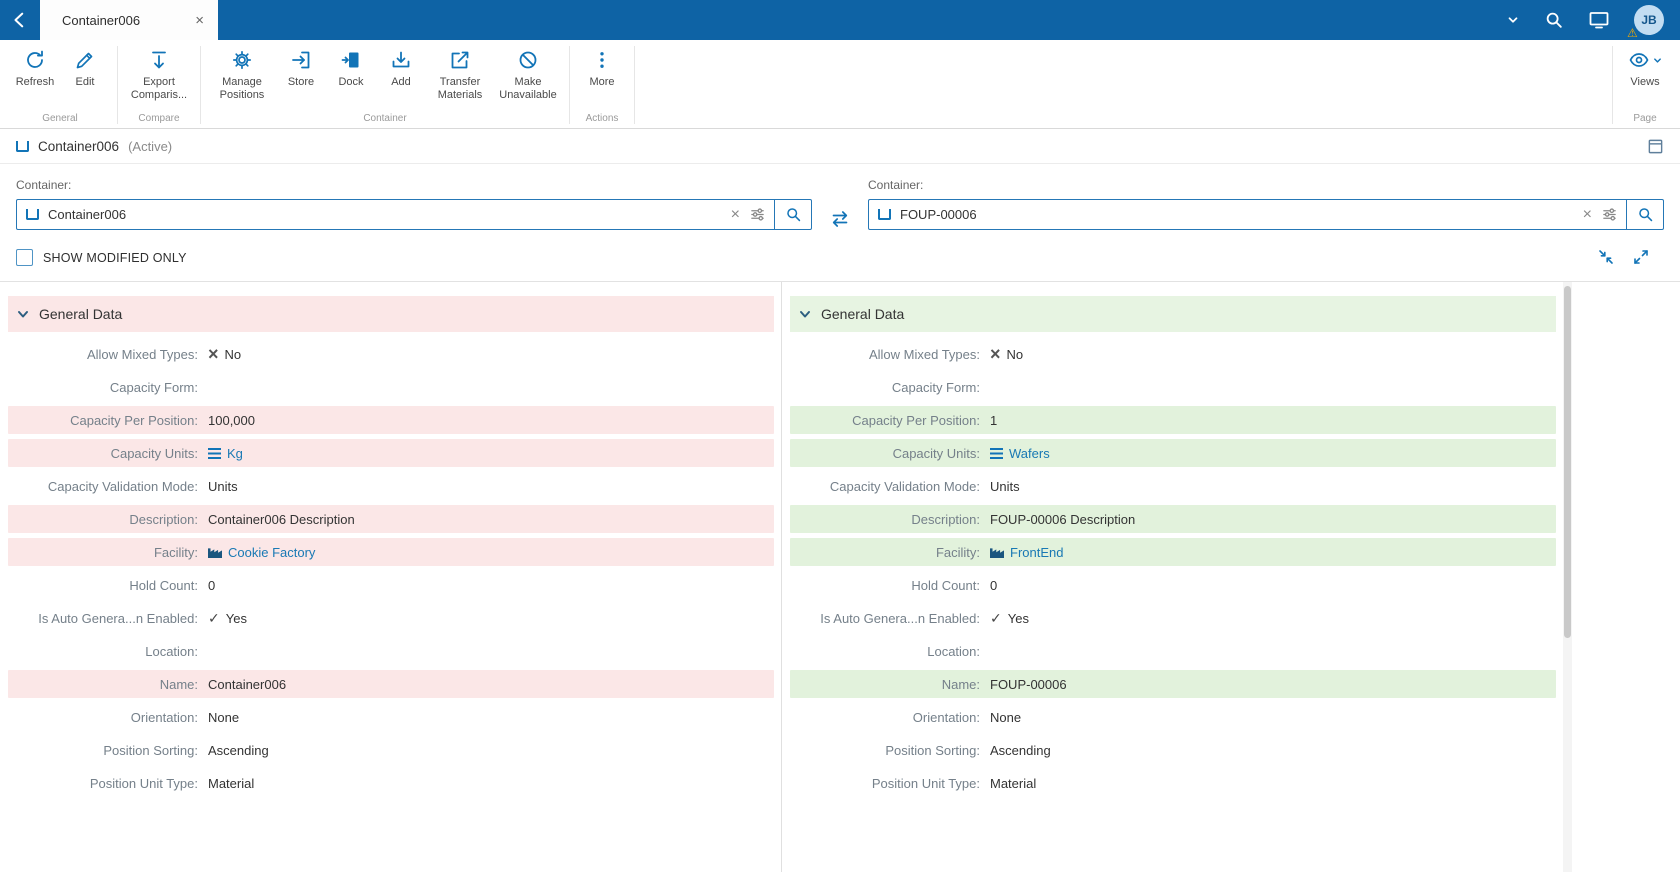  What do you see at coordinates (213, 354) in the screenshot?
I see `cross-icon` at bounding box center [213, 354].